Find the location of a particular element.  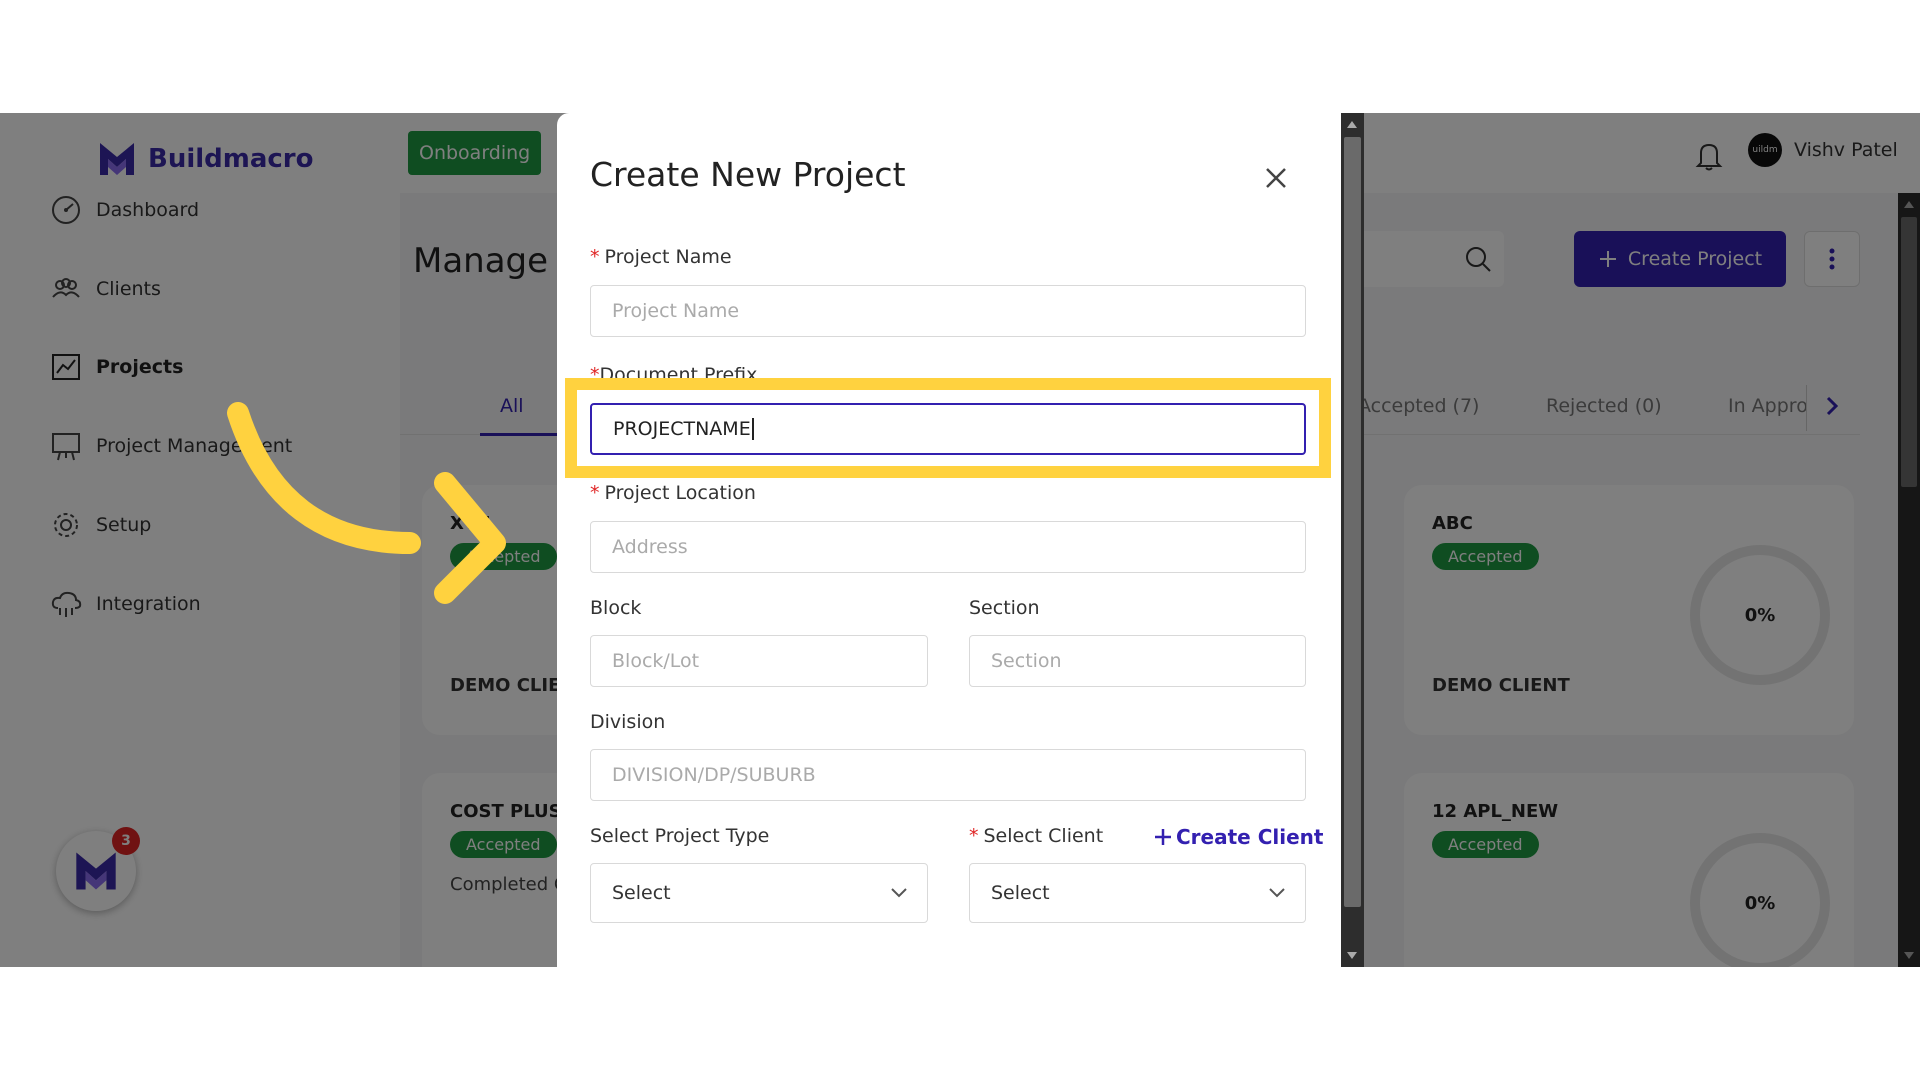

project-name-label: * Project Name is located at coordinates (661, 257).